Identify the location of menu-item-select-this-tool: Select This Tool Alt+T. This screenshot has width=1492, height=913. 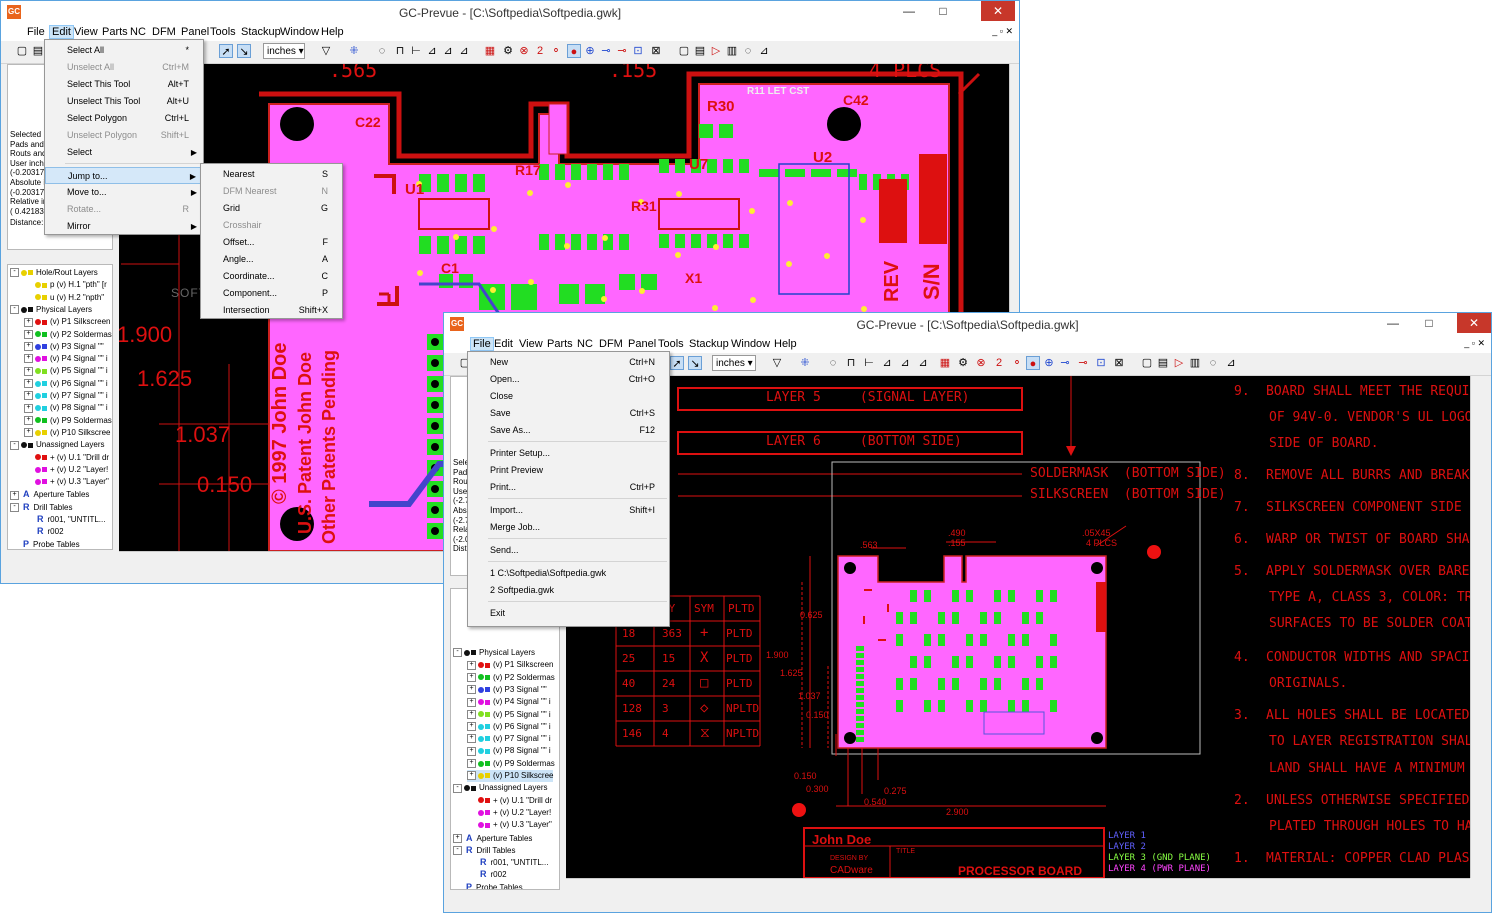
(124, 84).